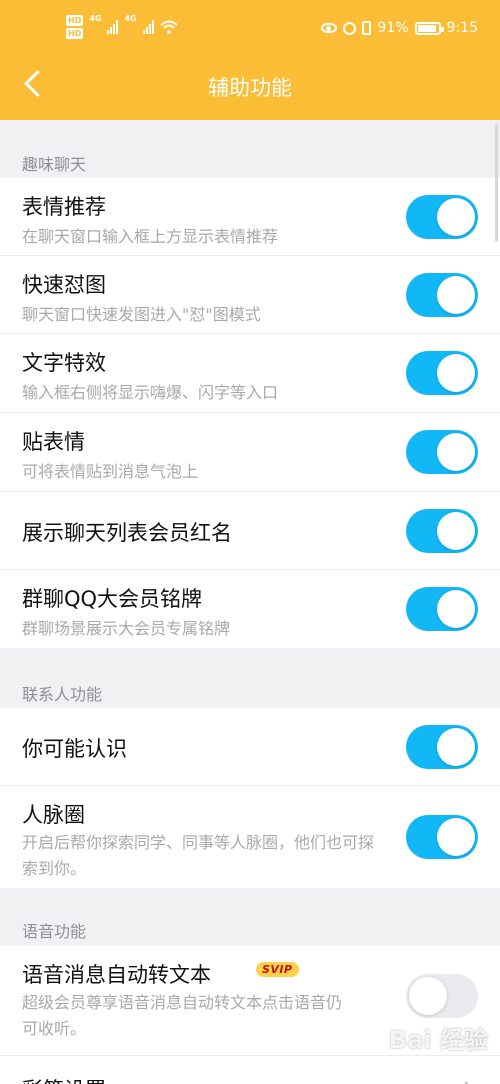 The width and height of the screenshot is (500, 1084). I want to click on hd-badges: HD HD, so click(75, 27).